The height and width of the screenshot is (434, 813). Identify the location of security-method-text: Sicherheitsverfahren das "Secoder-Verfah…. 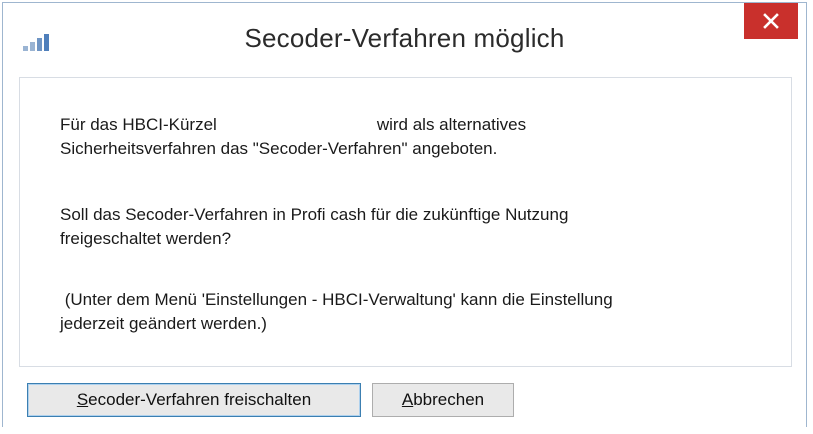
(279, 148).